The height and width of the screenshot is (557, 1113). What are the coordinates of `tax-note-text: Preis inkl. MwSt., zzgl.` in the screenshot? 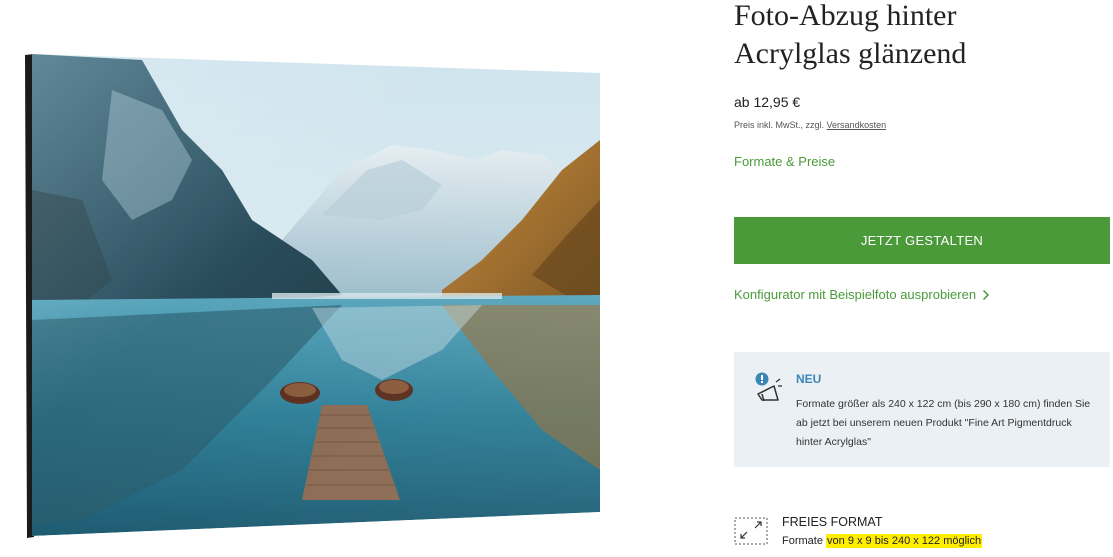 It's located at (779, 125).